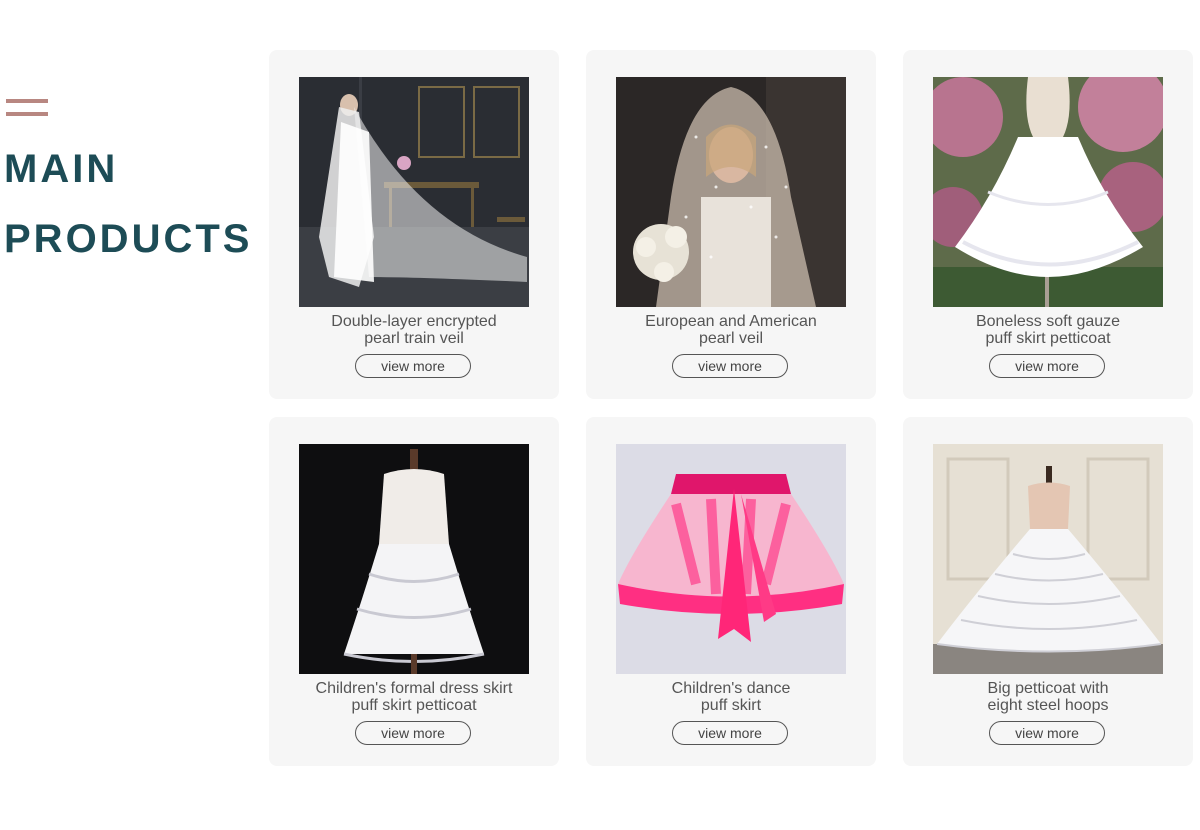  What do you see at coordinates (731, 321) in the screenshot?
I see `product-title-line: European and American` at bounding box center [731, 321].